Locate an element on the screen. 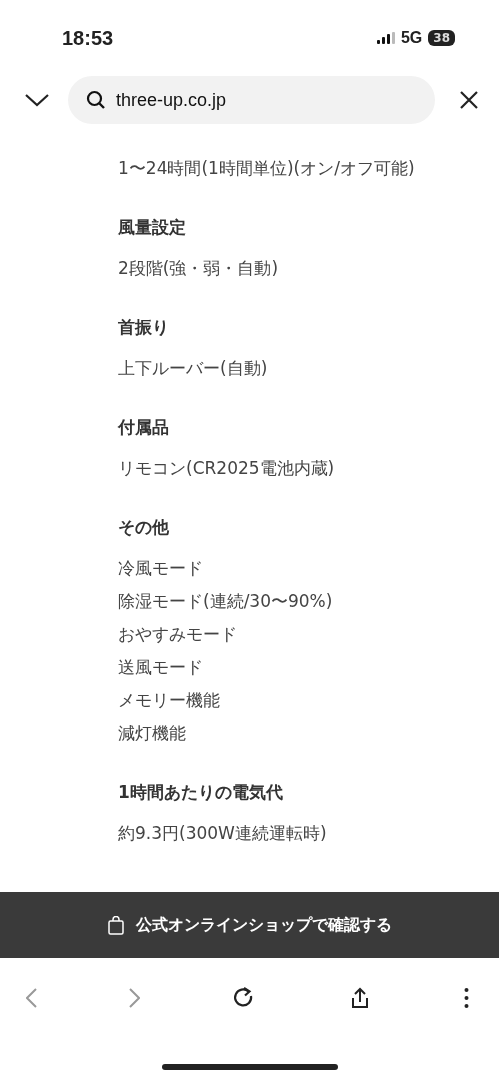 This screenshot has height=1080, width=499. spec-value: 1〜24時間(1時間単位)(オン/オフ可能) is located at coordinates (267, 168).